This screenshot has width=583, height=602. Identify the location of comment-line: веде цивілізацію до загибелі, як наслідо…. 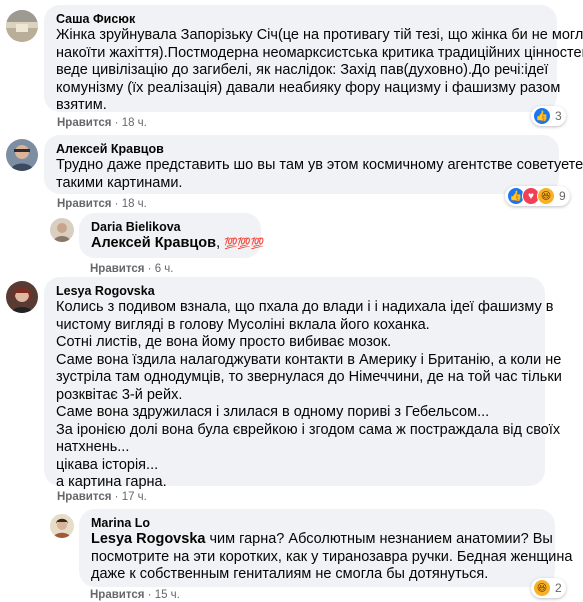
(302, 70).